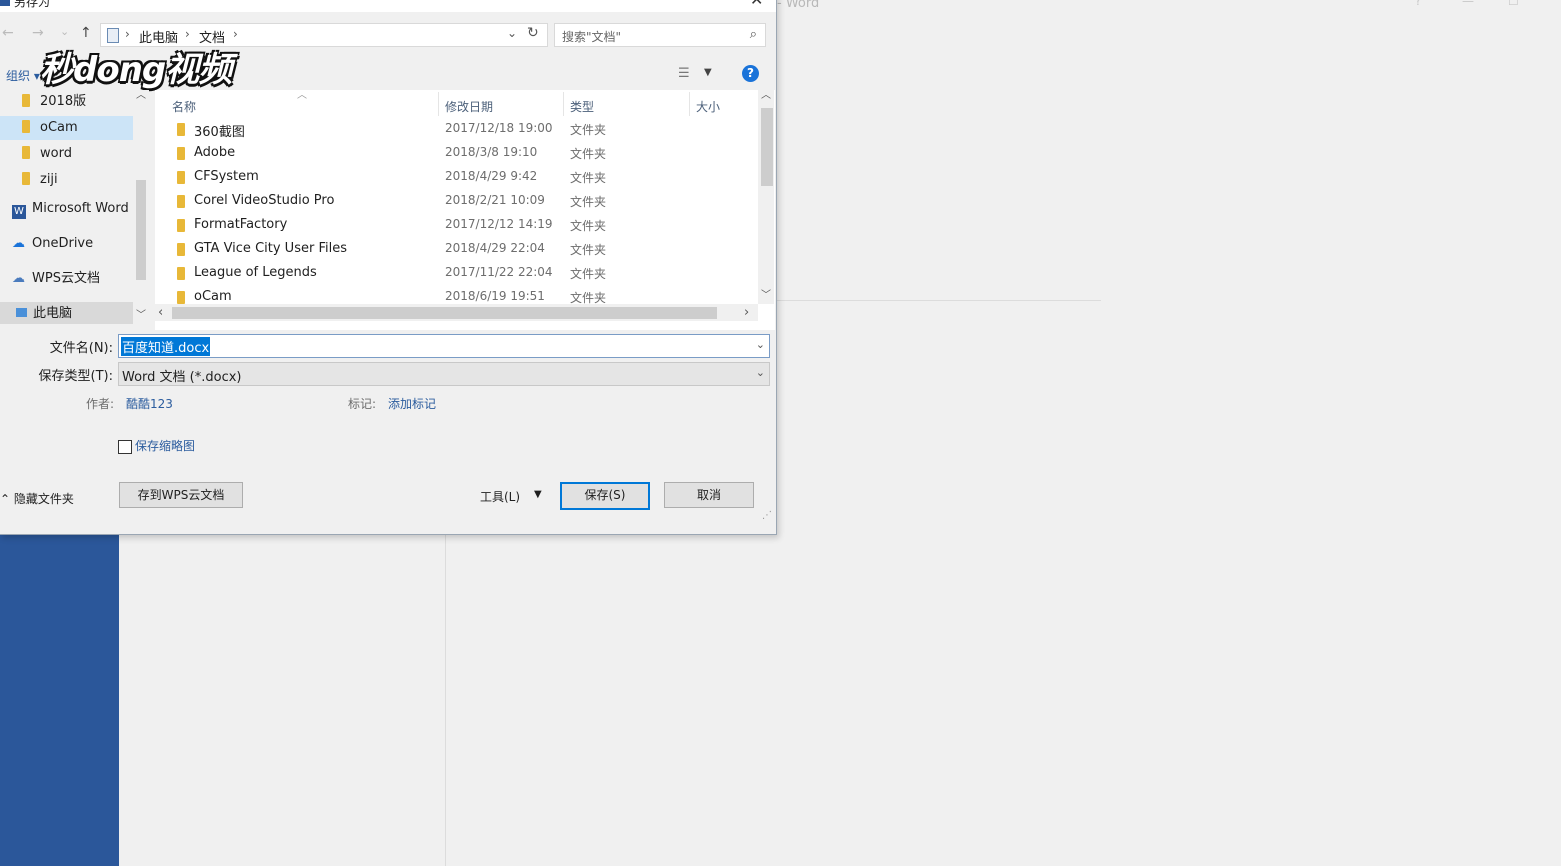 Image resolution: width=1561 pixels, height=866 pixels. What do you see at coordinates (38, 33) in the screenshot?
I see `forward-arrow-icon: →` at bounding box center [38, 33].